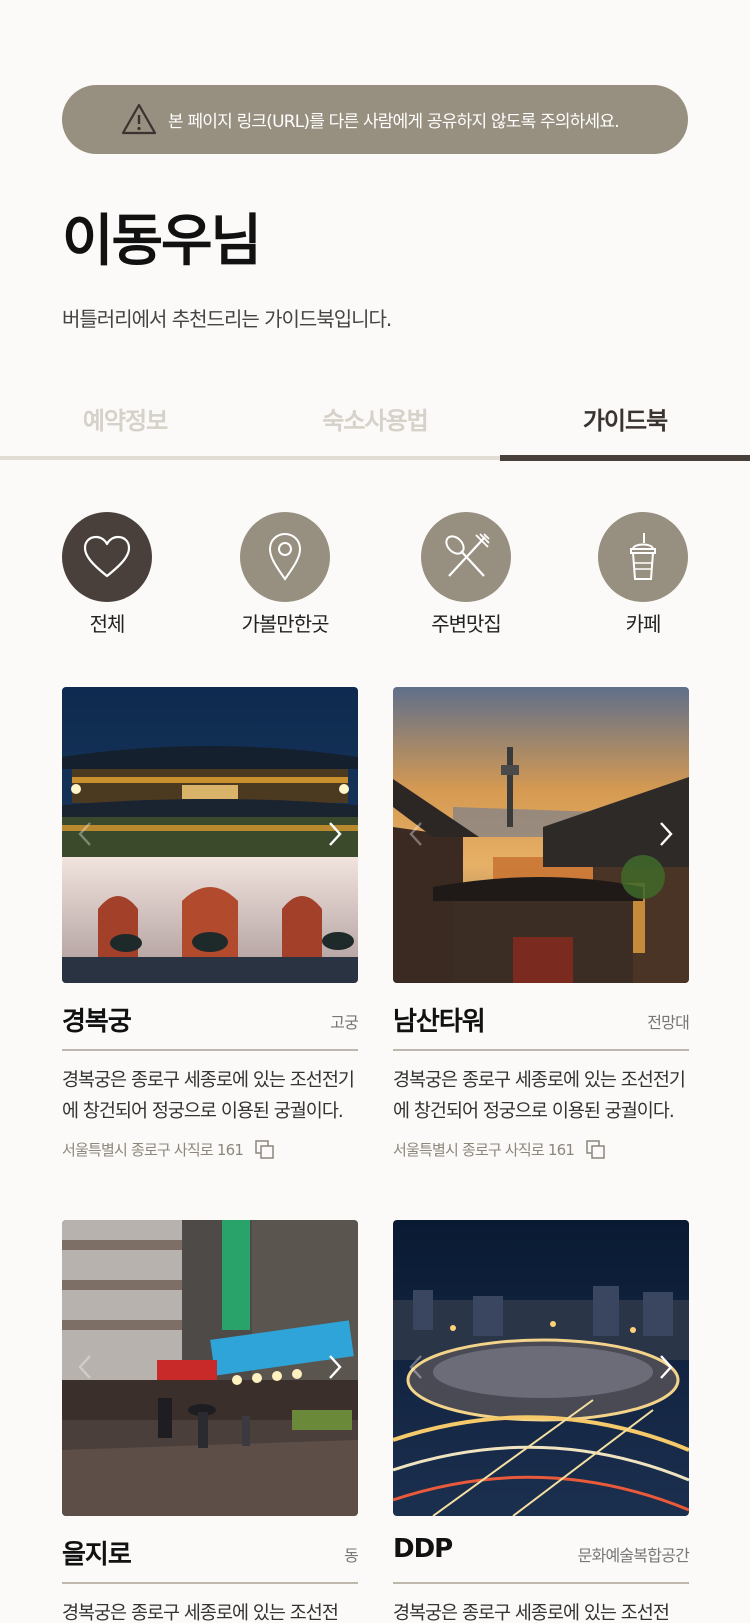 The width and height of the screenshot is (750, 1623). What do you see at coordinates (633, 1555) in the screenshot?
I see `place-category: 문화예술복합공간` at bounding box center [633, 1555].